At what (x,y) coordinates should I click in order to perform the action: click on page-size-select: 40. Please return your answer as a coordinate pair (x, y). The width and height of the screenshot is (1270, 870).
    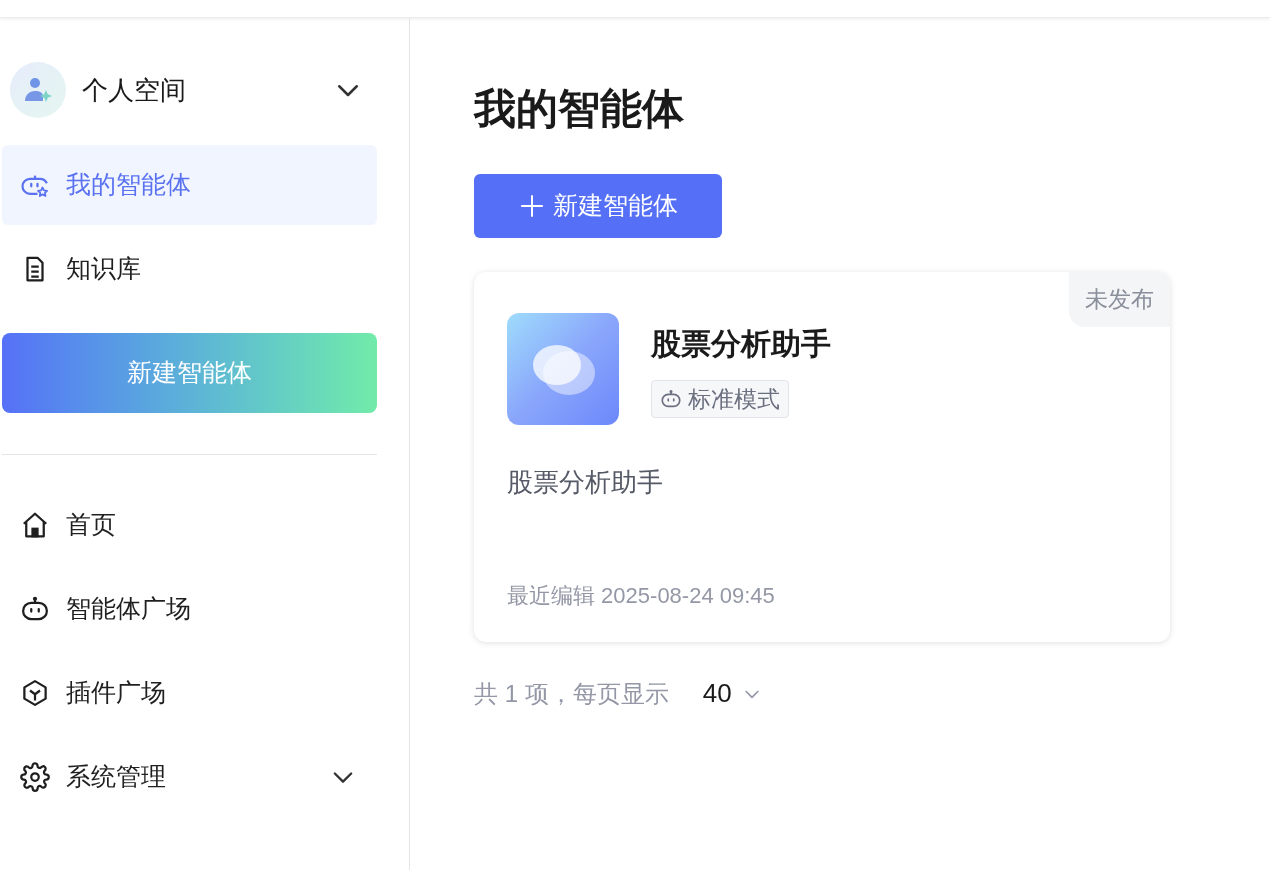
    Looking at the image, I should click on (732, 693).